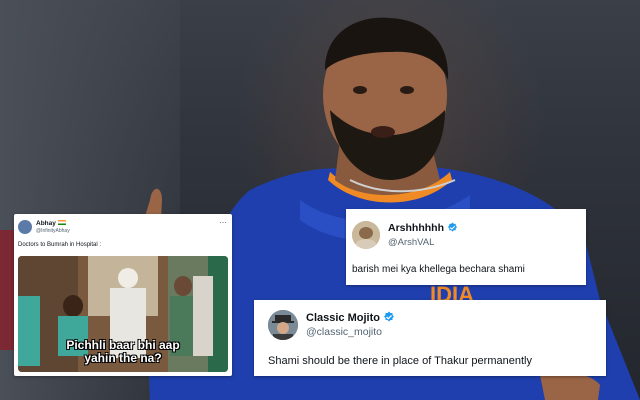 The height and width of the screenshot is (400, 640). I want to click on more-icon: ⋯, so click(223, 222).